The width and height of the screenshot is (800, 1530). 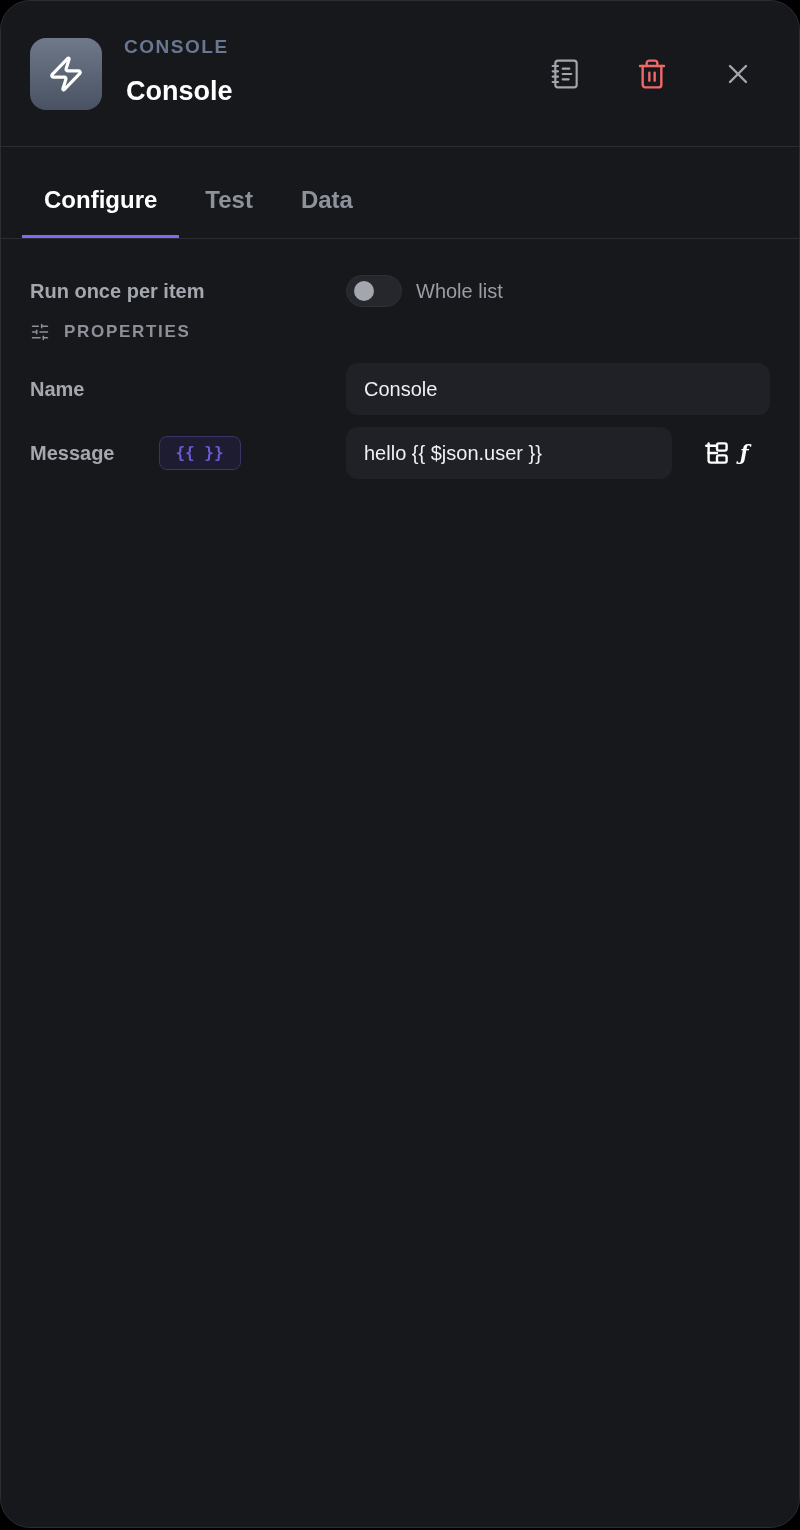 I want to click on run-mode-label: Run once per item, so click(x=118, y=291).